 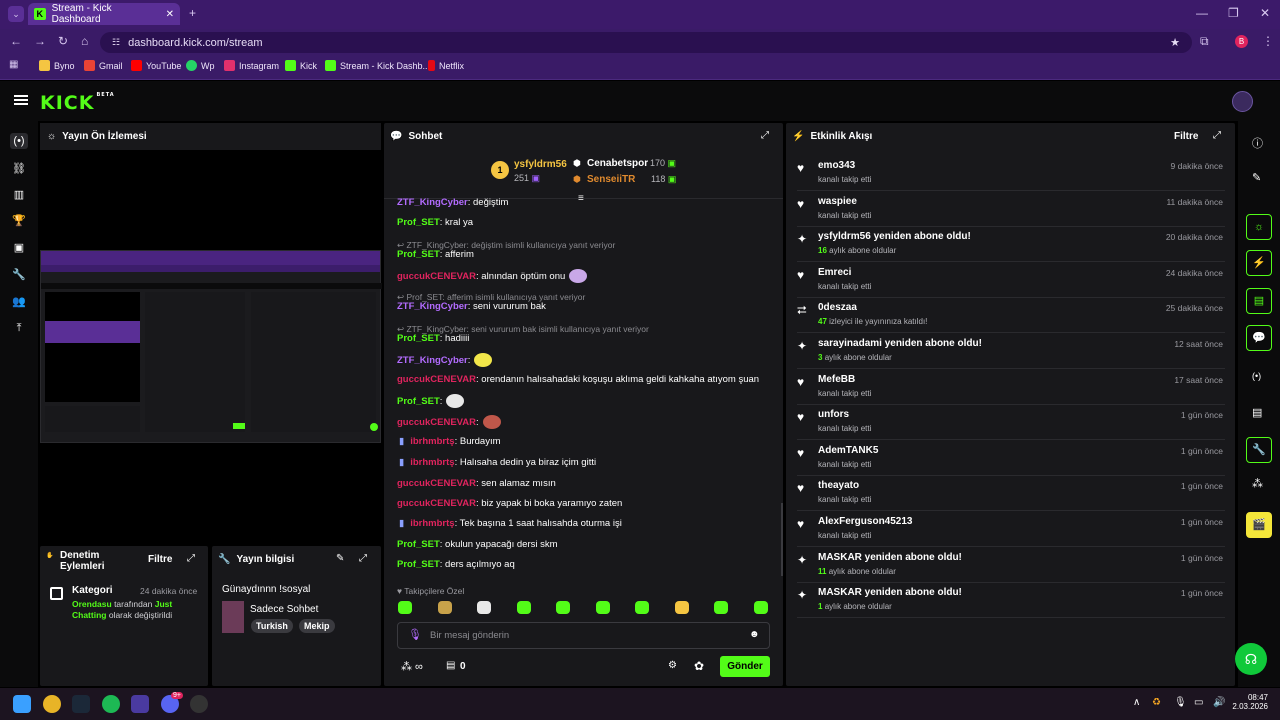 What do you see at coordinates (1241, 41) in the screenshot?
I see `profile-avatar: B` at bounding box center [1241, 41].